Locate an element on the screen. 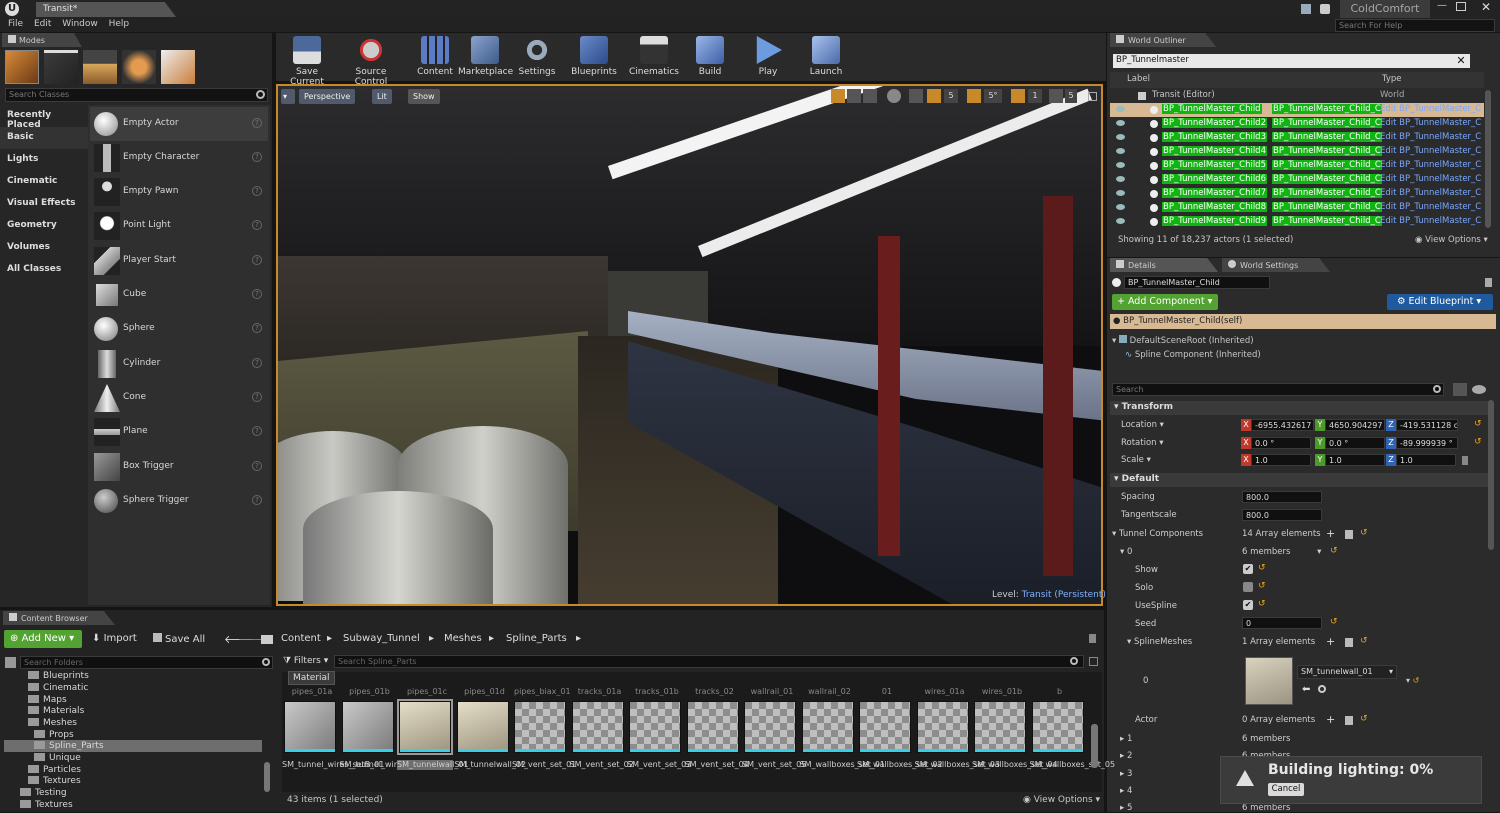  folder-cinematic: Cinematic is located at coordinates (58, 688).